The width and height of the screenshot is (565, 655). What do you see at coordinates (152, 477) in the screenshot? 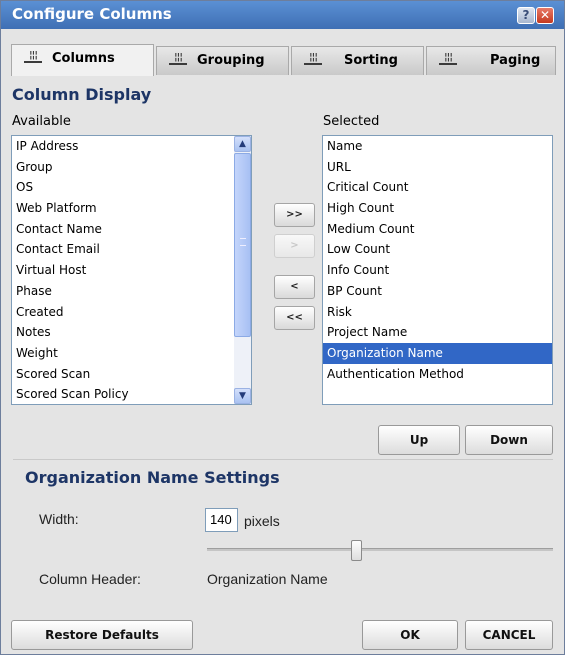
I see `settings-title: Organization Name Settings` at bounding box center [152, 477].